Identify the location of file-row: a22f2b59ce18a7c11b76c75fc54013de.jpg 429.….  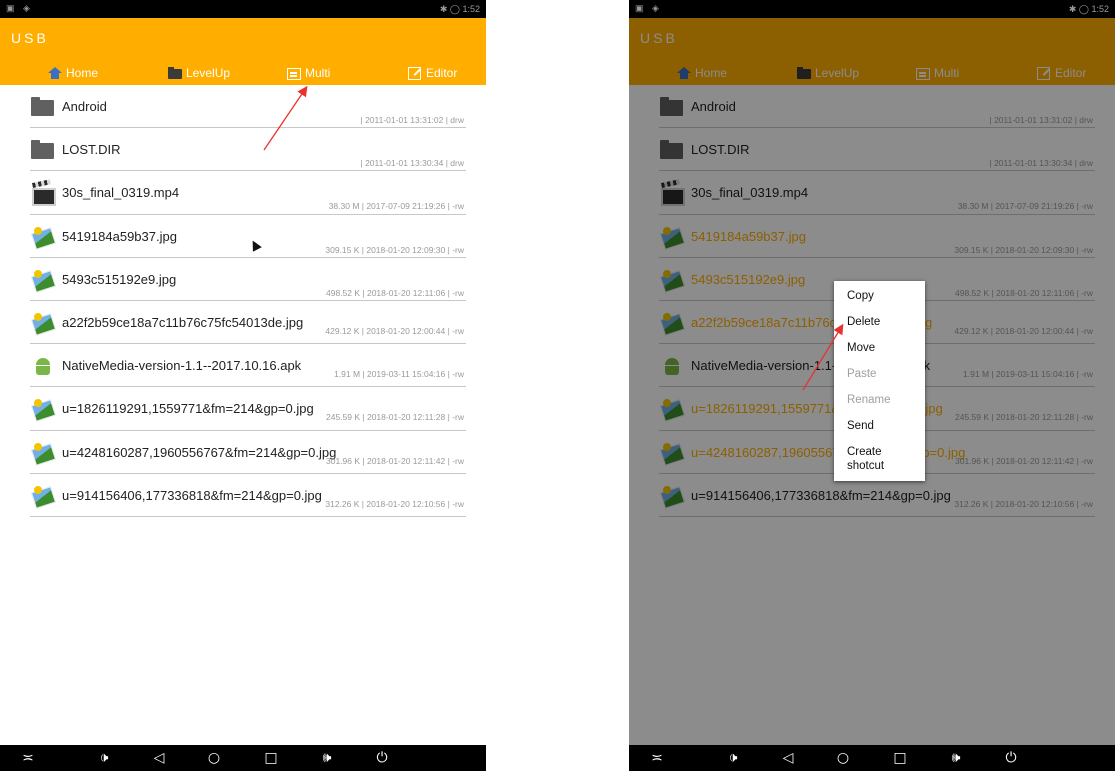
(243, 323).